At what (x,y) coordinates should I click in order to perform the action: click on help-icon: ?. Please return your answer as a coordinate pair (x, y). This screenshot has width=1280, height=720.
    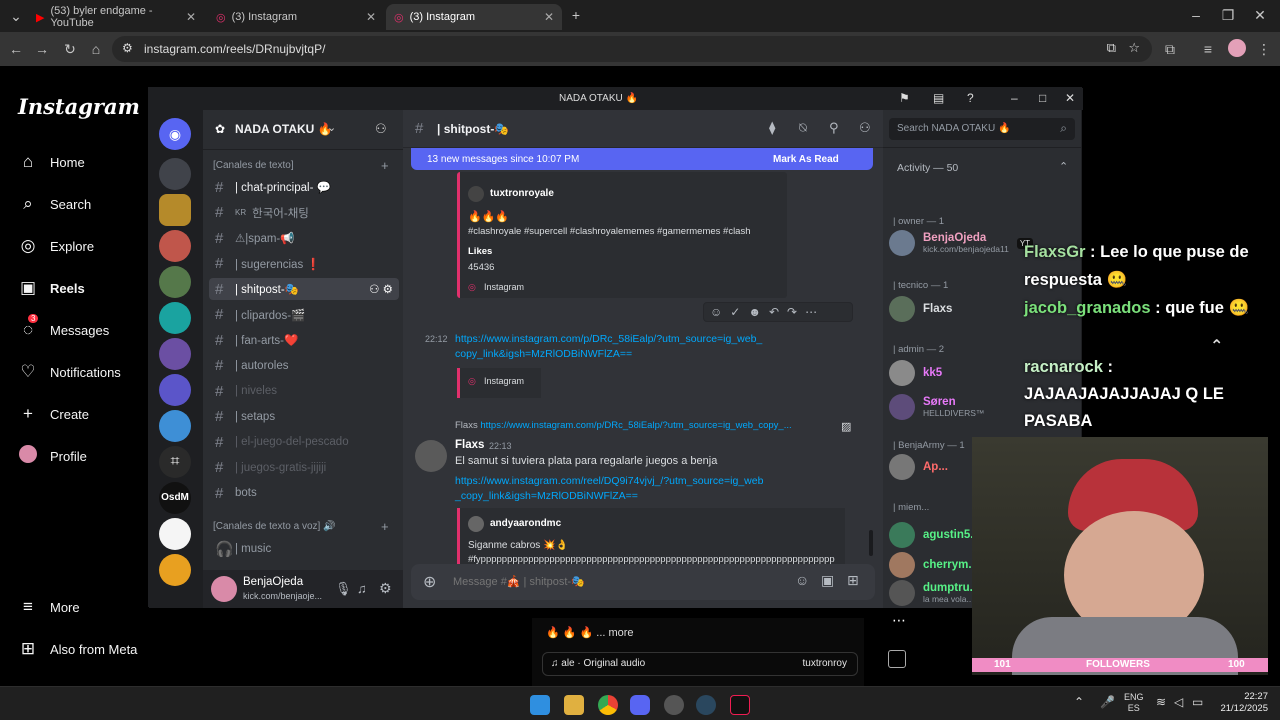
    Looking at the image, I should click on (970, 98).